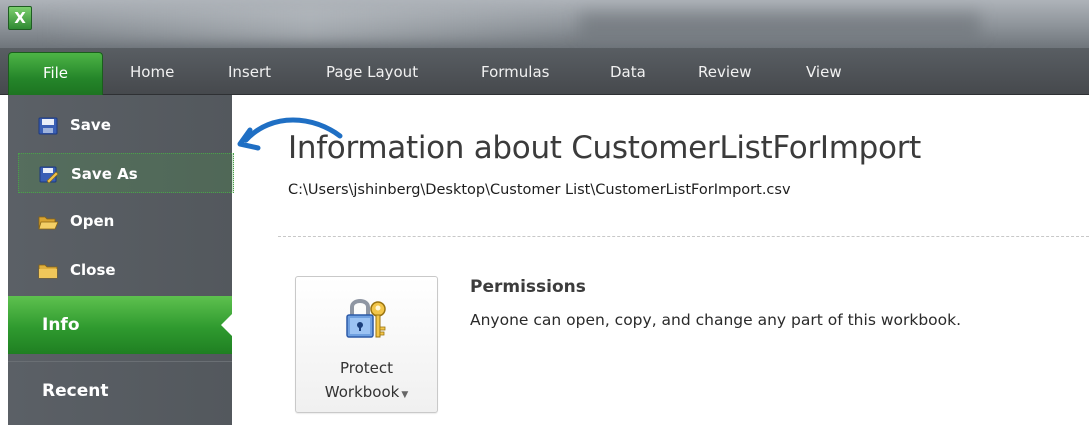 The width and height of the screenshot is (1089, 425). I want to click on save-icon, so click(48, 126).